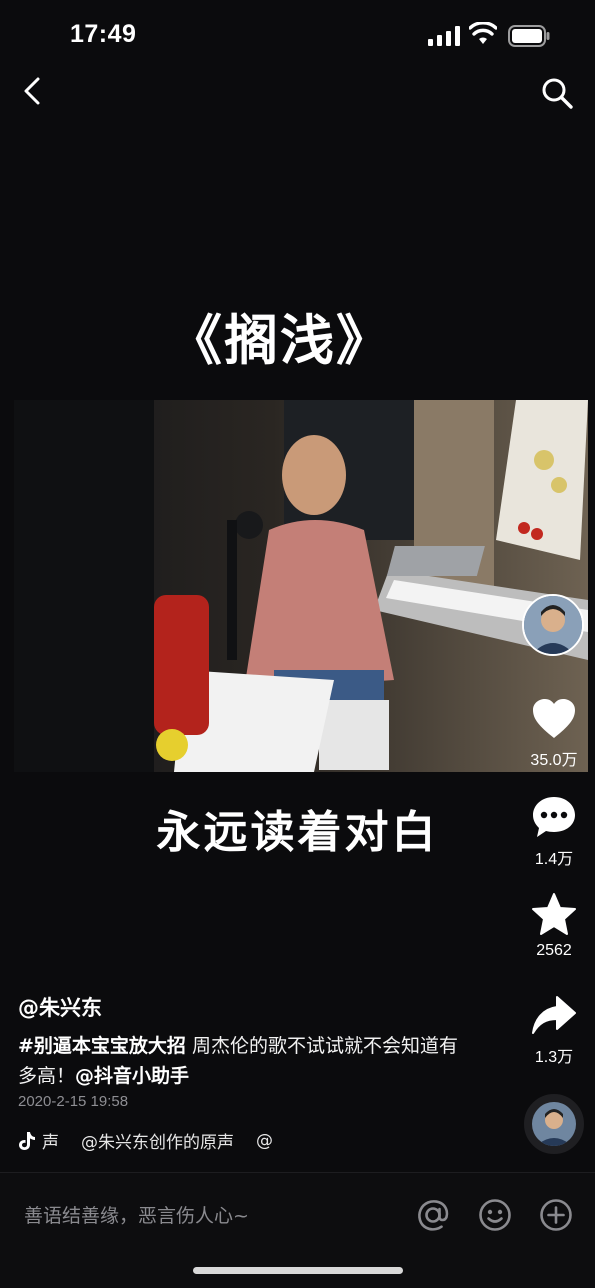  What do you see at coordinates (554, 1057) in the screenshot?
I see `share-count: 1.3万` at bounding box center [554, 1057].